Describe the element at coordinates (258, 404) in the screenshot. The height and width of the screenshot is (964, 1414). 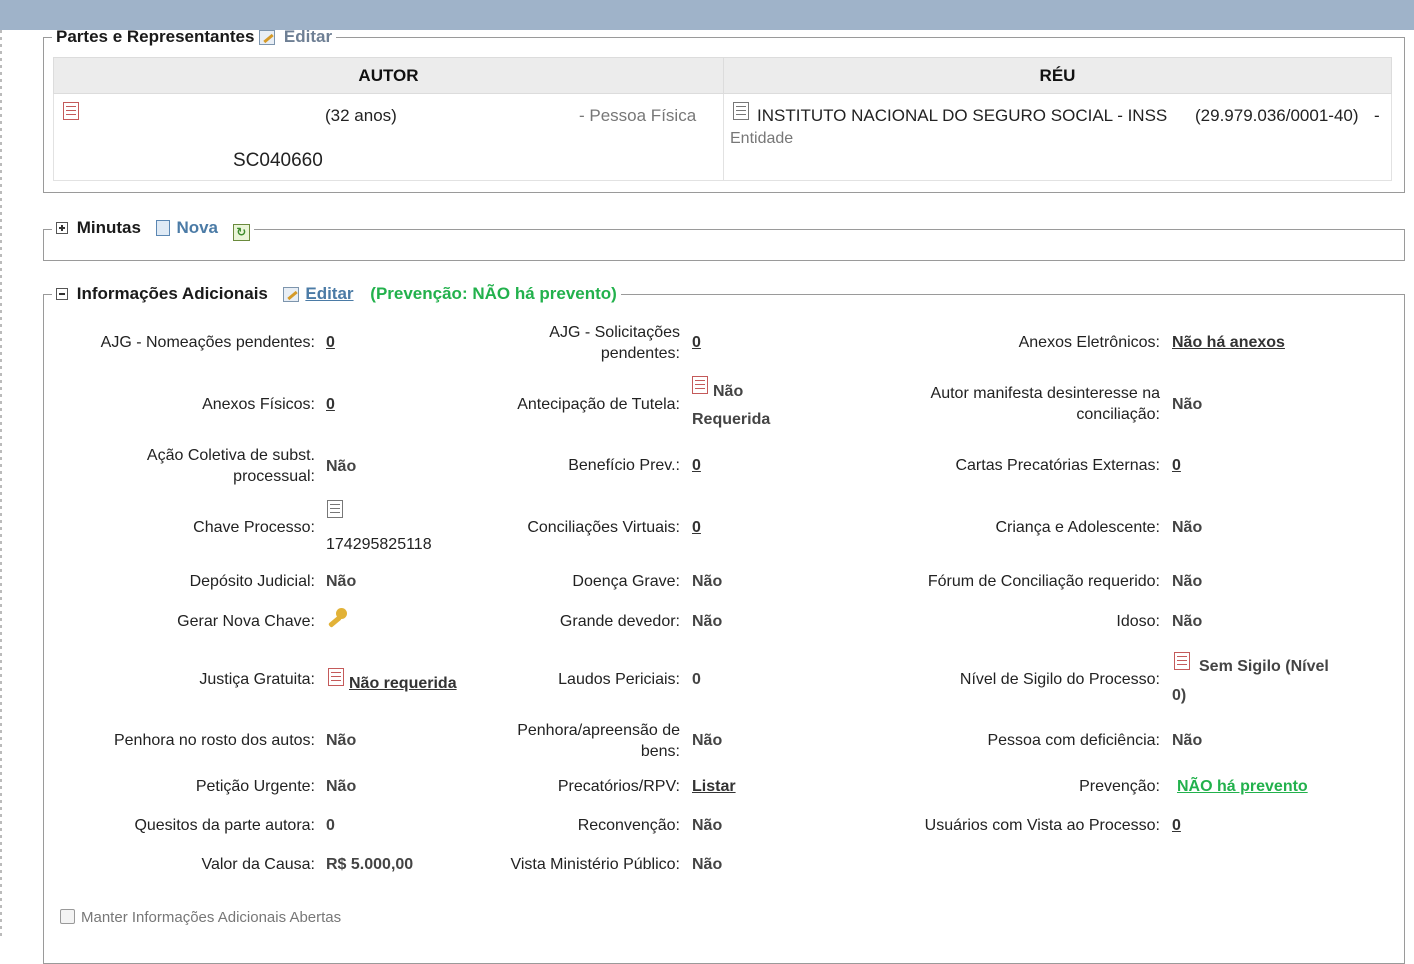
I see `anexos-fisicos-label: Anexos Físicos:` at that location.